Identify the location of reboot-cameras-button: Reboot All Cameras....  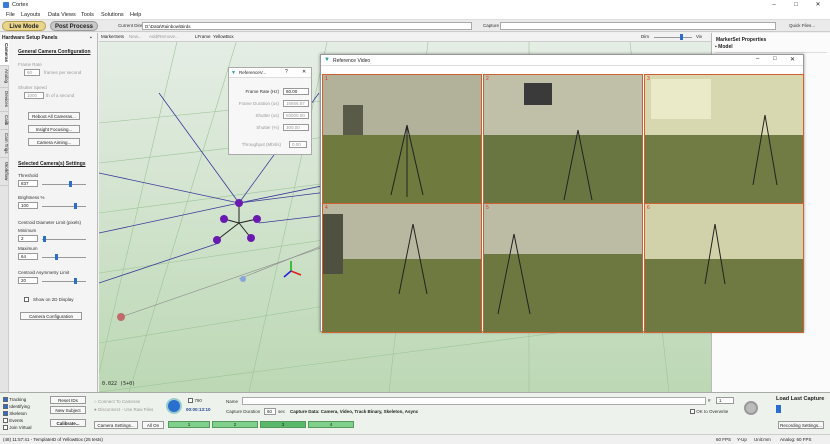
(54, 116).